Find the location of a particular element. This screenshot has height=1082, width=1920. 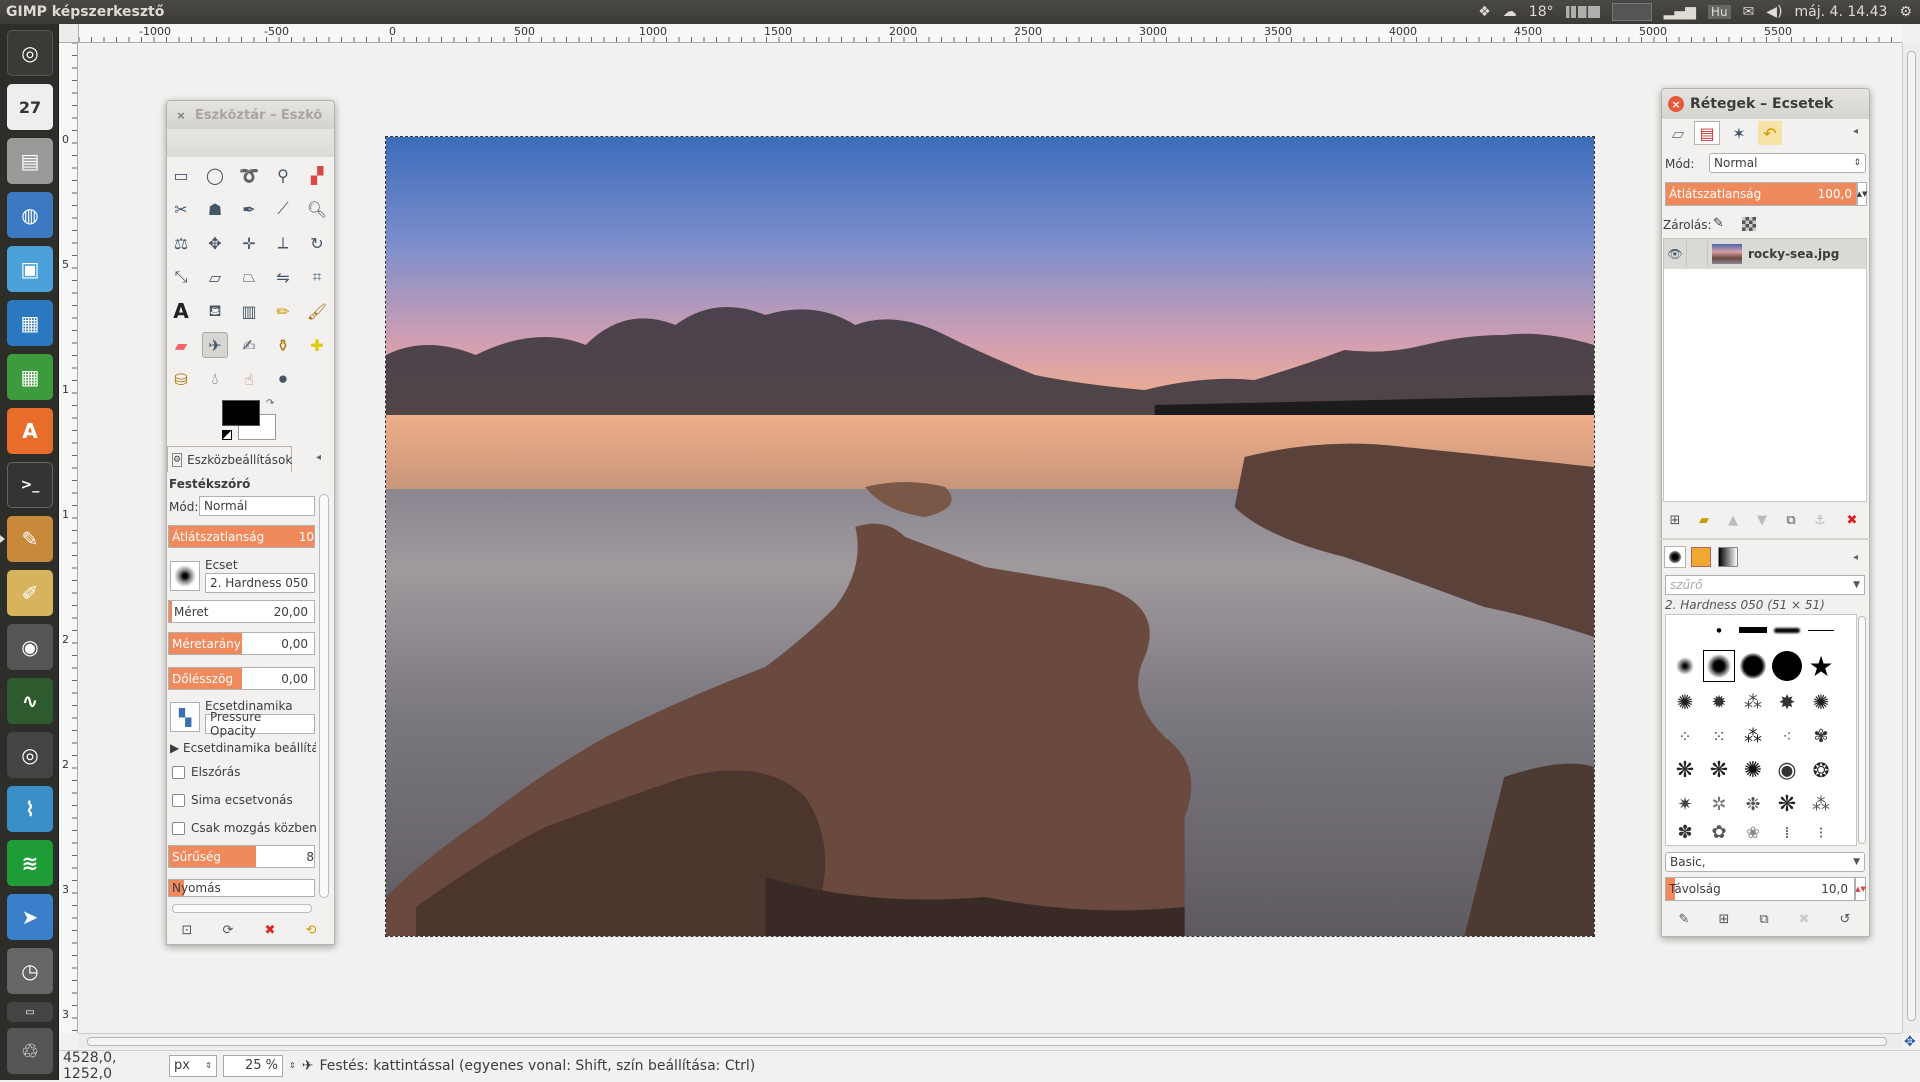

brush-texture: ✿ is located at coordinates (1719, 832).